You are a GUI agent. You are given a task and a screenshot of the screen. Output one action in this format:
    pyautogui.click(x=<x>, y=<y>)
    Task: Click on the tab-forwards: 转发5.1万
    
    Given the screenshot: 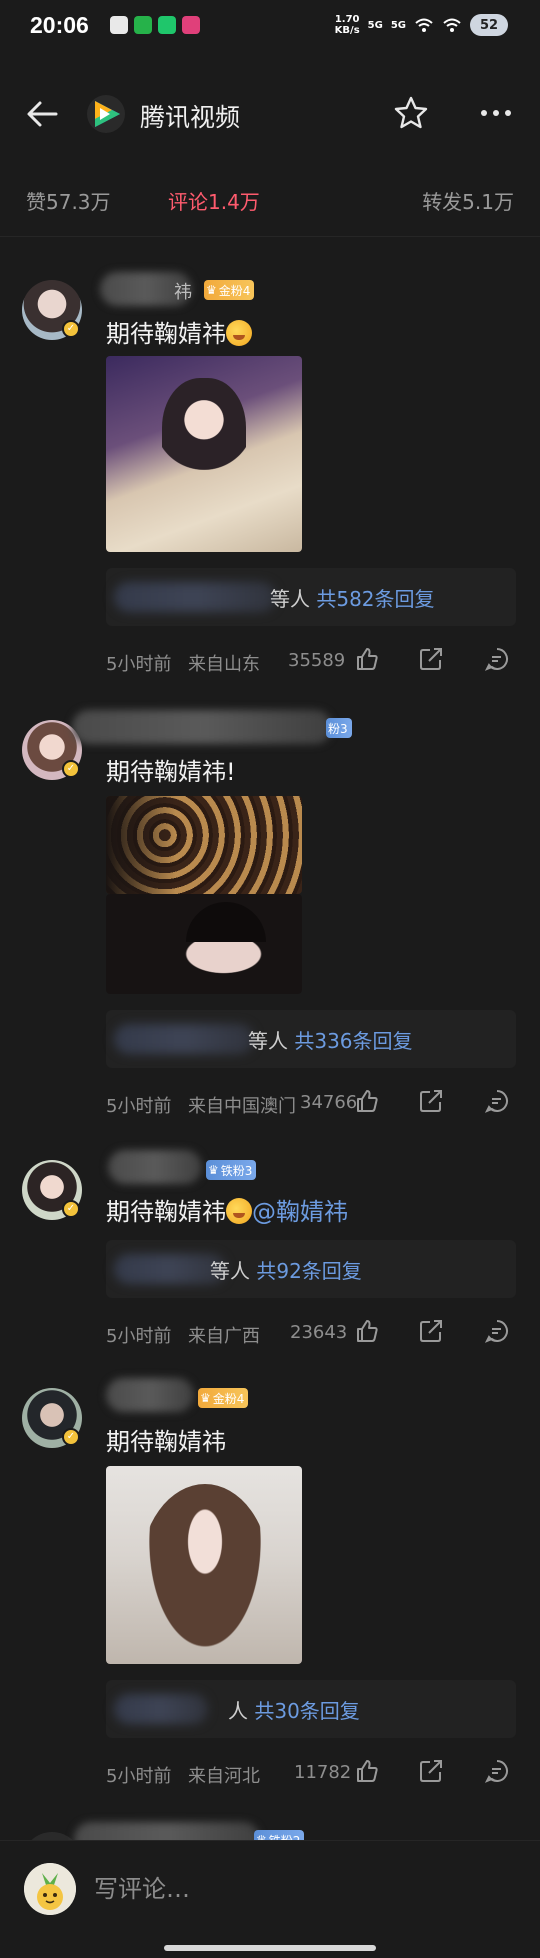 What is the action you would take?
    pyautogui.click(x=468, y=200)
    